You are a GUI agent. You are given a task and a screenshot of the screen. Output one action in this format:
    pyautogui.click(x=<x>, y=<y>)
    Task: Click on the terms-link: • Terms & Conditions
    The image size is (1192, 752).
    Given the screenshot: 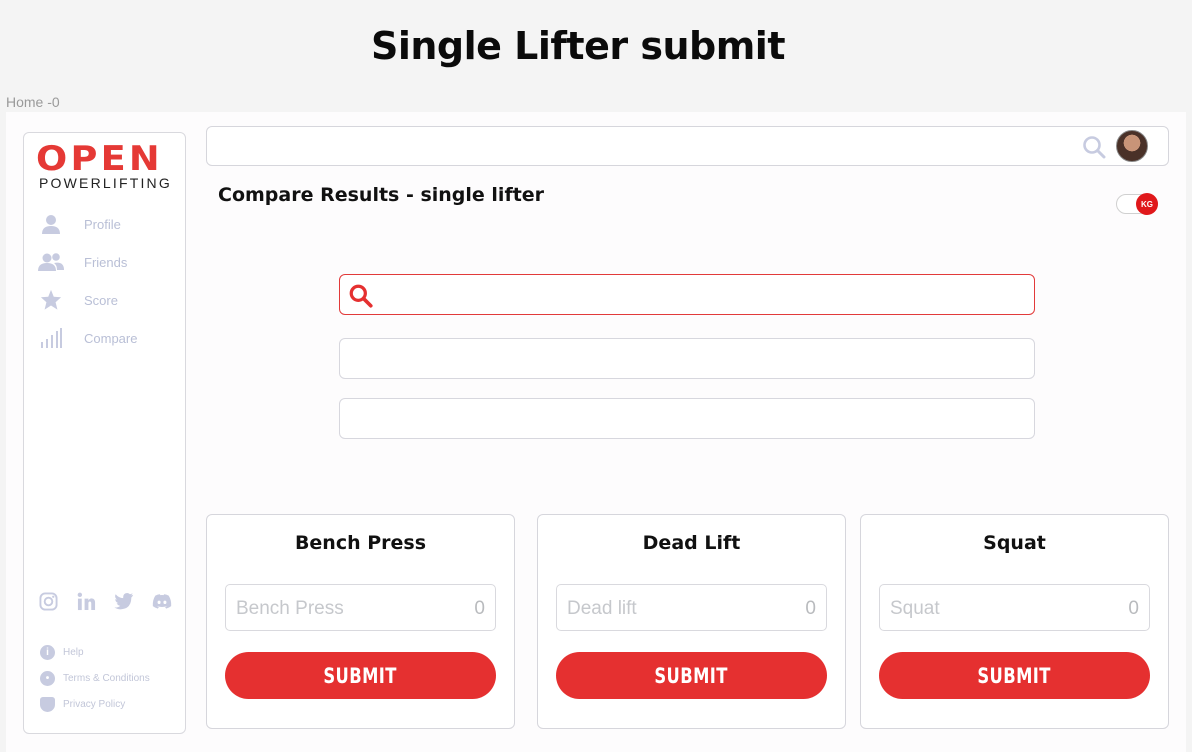 What is the action you would take?
    pyautogui.click(x=95, y=678)
    